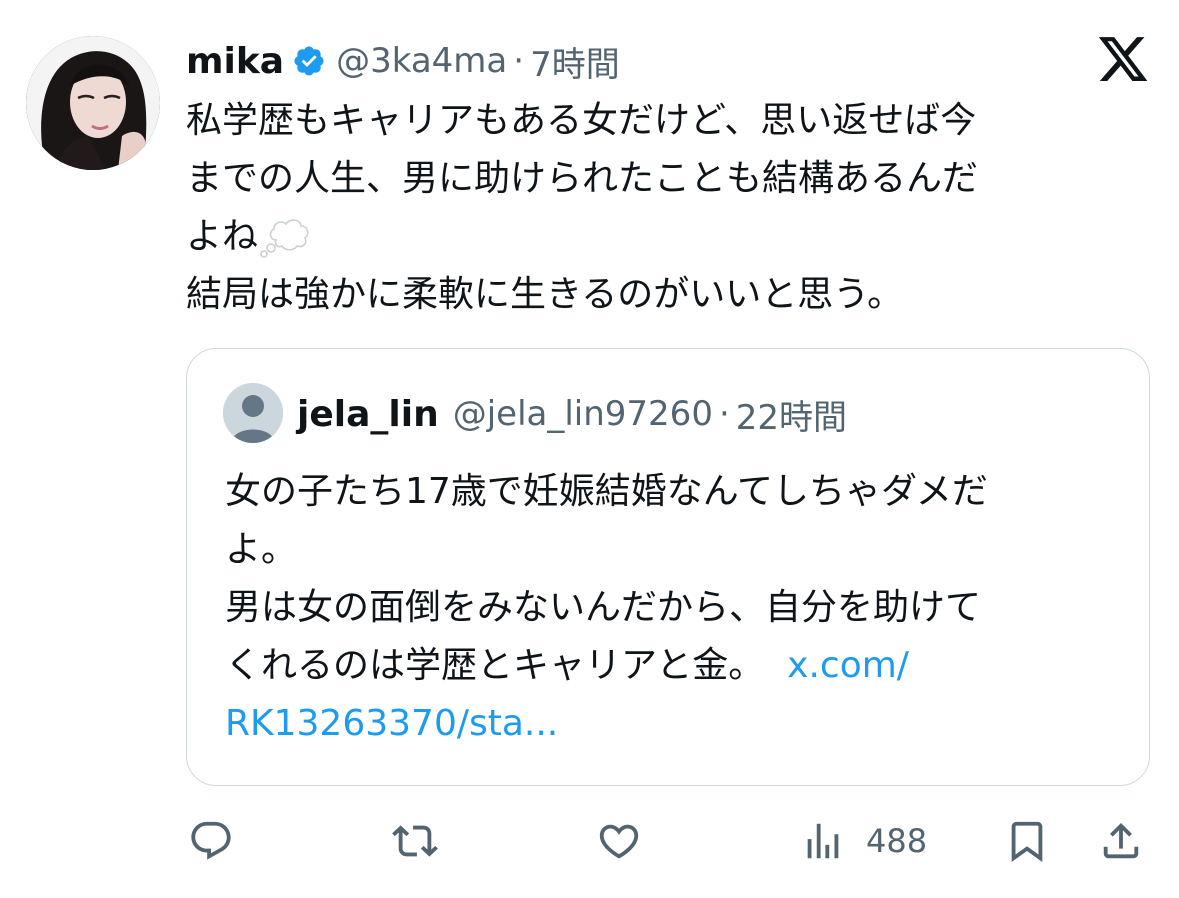 Image resolution: width=1179 pixels, height=898 pixels. I want to click on quoted-tweet-header: jela_lin @jela_lin97260 · 22時間, so click(572, 414).